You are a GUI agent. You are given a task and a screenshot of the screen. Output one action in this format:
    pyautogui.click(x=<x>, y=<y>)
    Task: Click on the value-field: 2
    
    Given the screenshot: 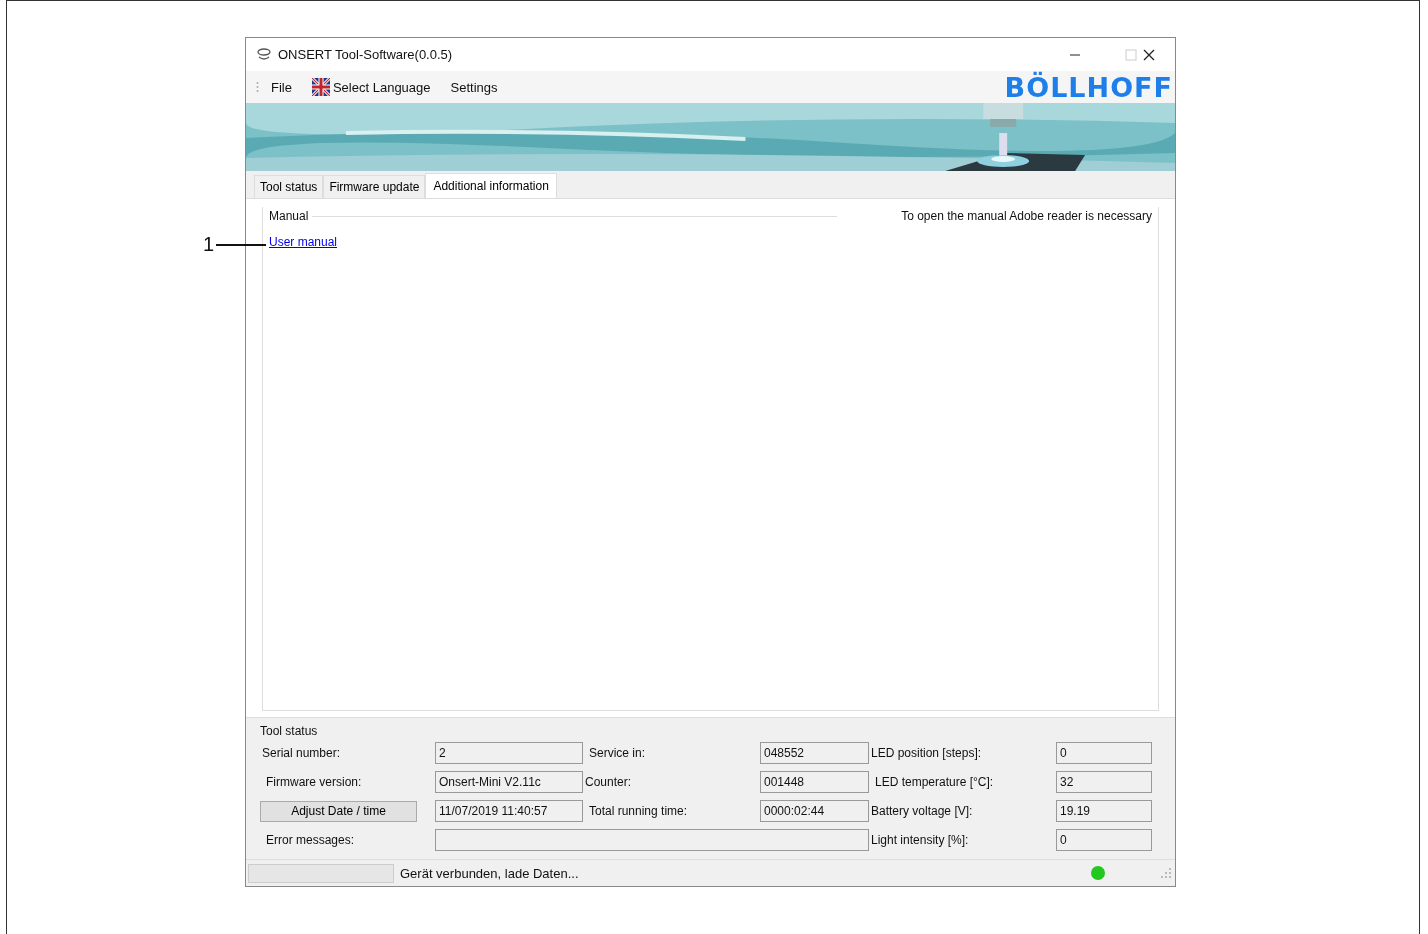 What is the action you would take?
    pyautogui.click(x=509, y=753)
    